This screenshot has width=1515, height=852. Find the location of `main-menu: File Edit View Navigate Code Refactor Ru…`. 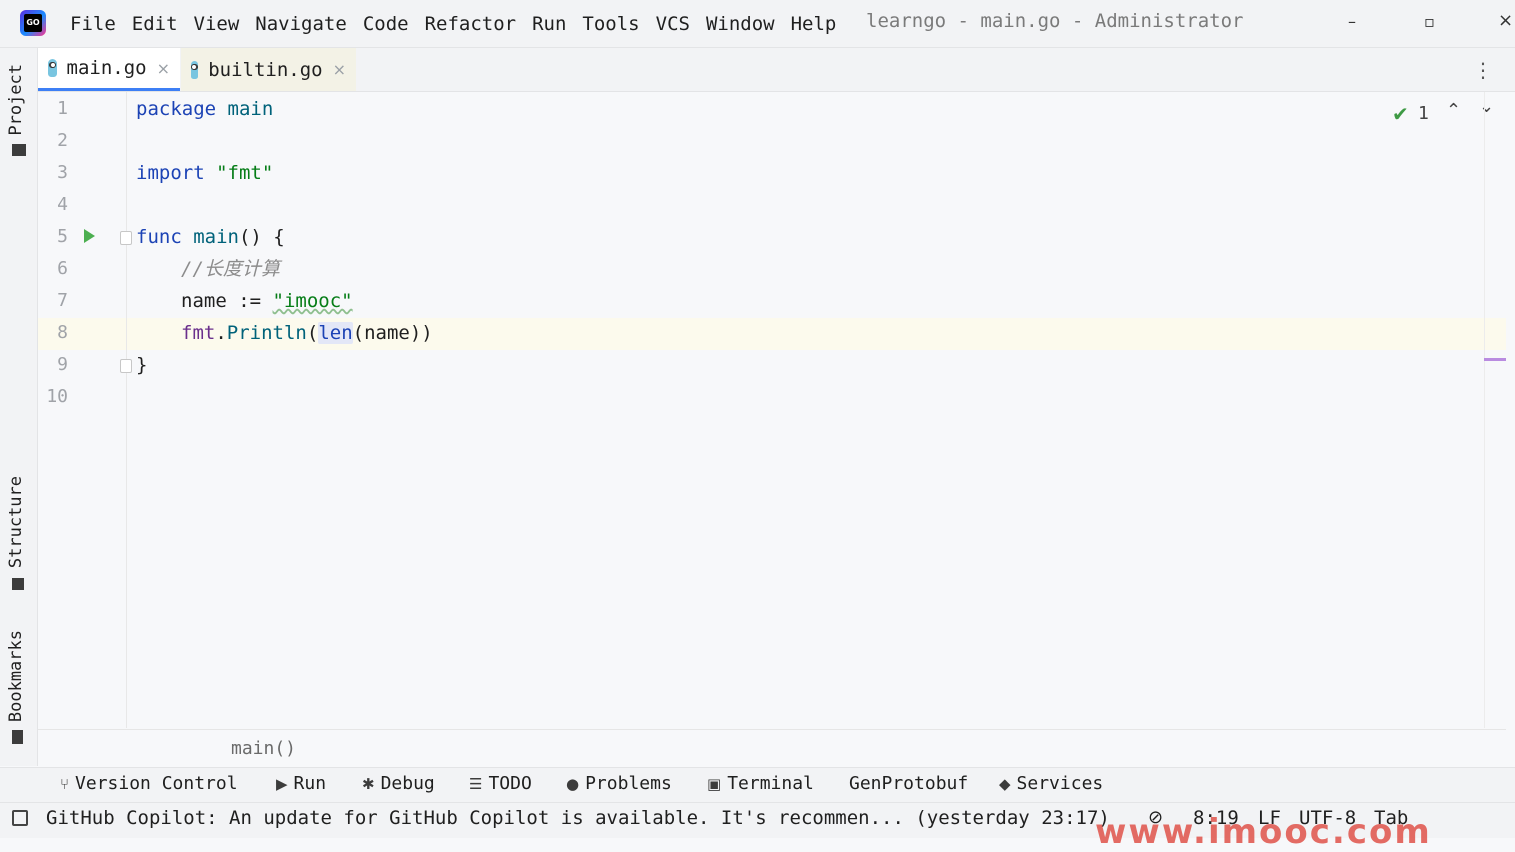

main-menu: File Edit View Navigate Code Refactor Ru… is located at coordinates (453, 23).